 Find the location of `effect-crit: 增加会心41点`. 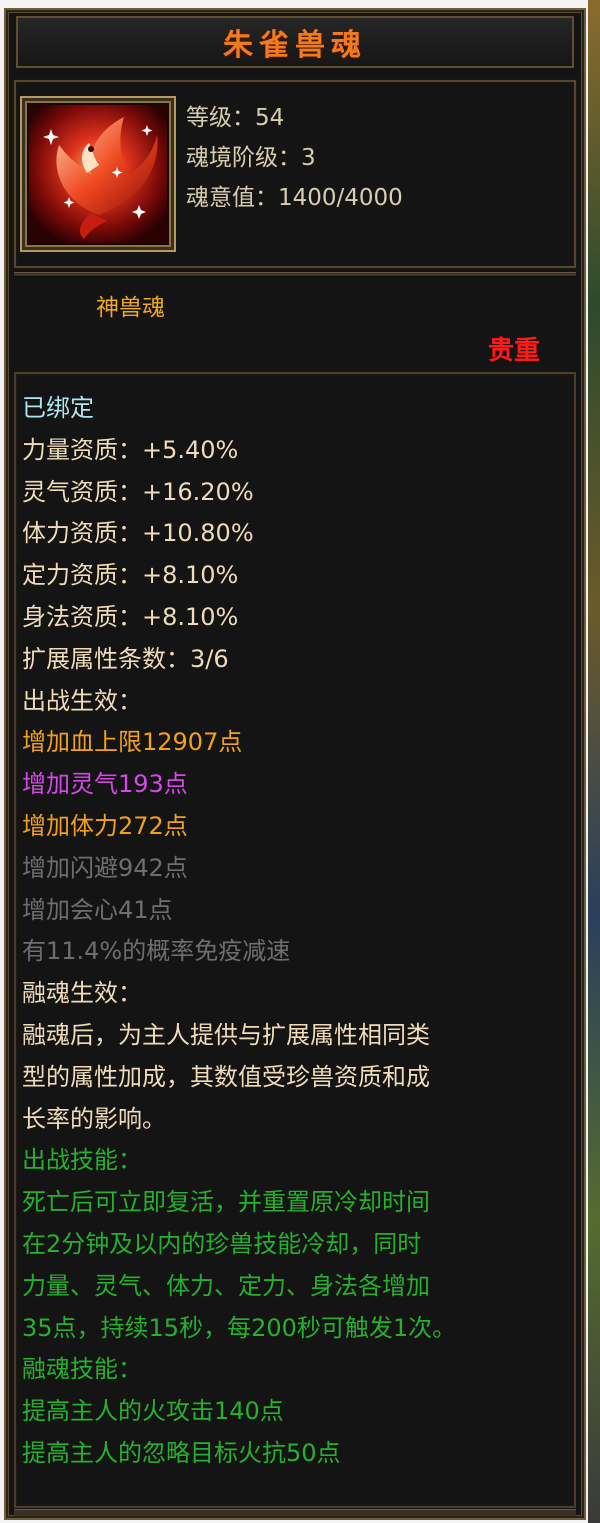

effect-crit: 增加会心41点 is located at coordinates (97, 909).